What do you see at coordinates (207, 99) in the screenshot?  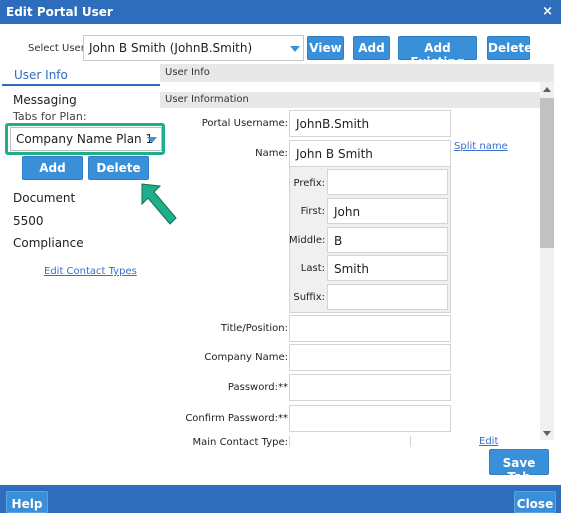 I see `band-user-information-label: User Information` at bounding box center [207, 99].